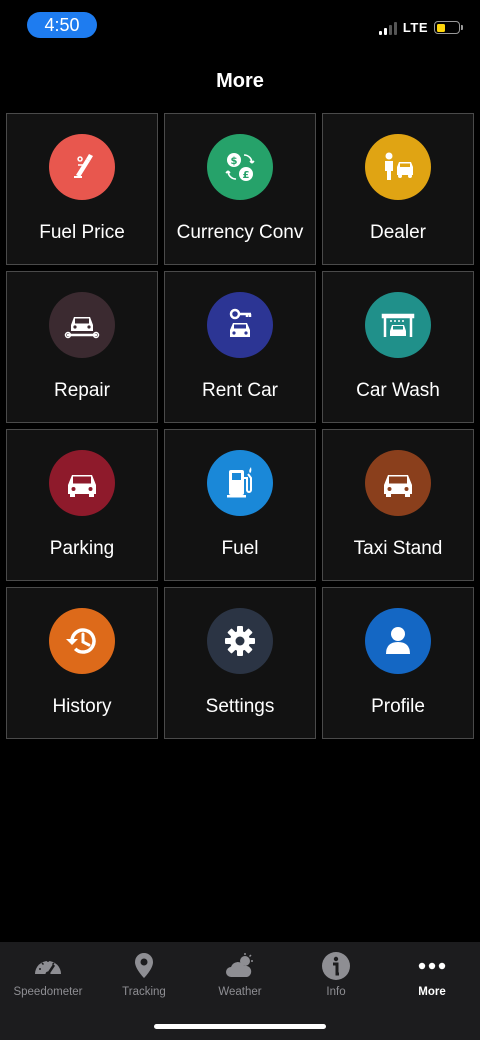  I want to click on dealer-icon, so click(398, 167).